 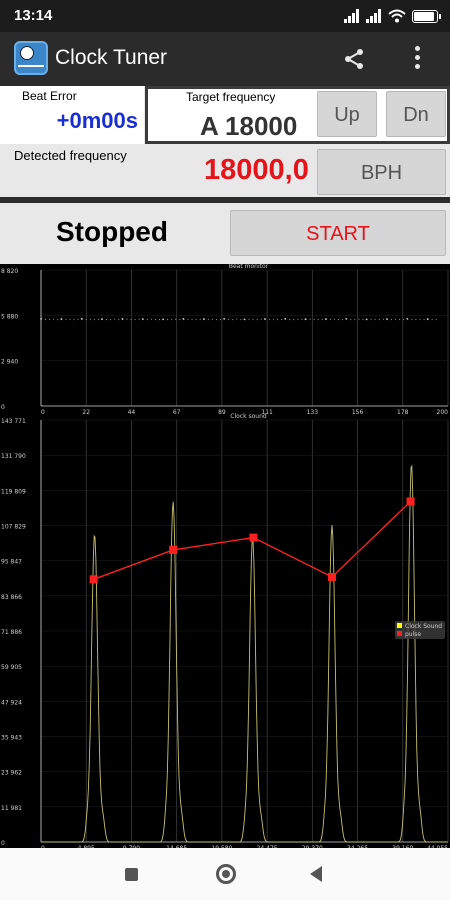 What do you see at coordinates (416, 114) in the screenshot?
I see `down-button: Dn` at bounding box center [416, 114].